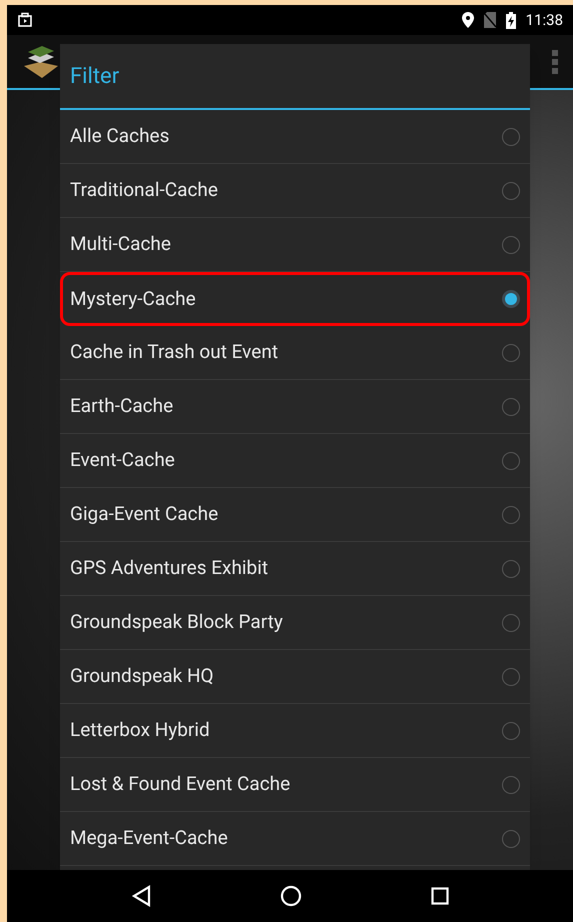  I want to click on option-label: Traditional-Cache, so click(144, 190).